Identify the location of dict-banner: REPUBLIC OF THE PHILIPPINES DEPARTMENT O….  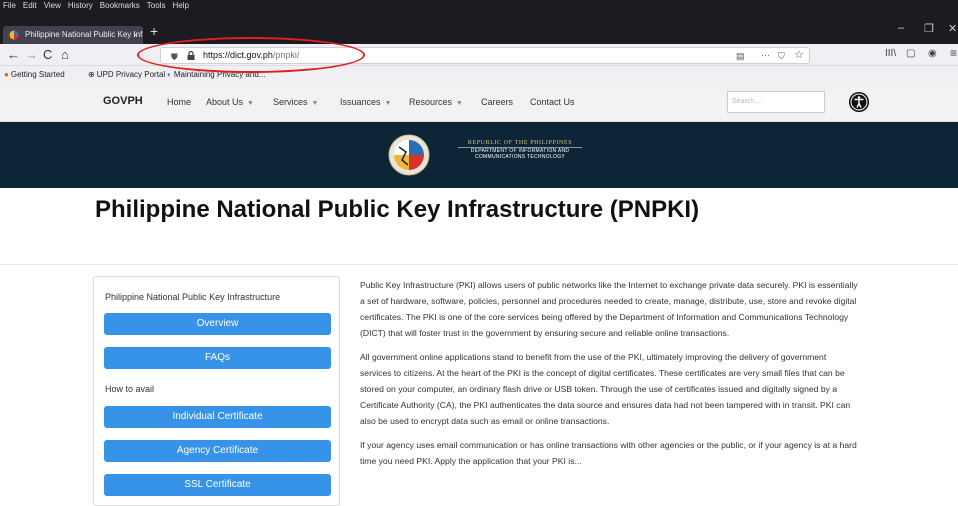
(479, 155).